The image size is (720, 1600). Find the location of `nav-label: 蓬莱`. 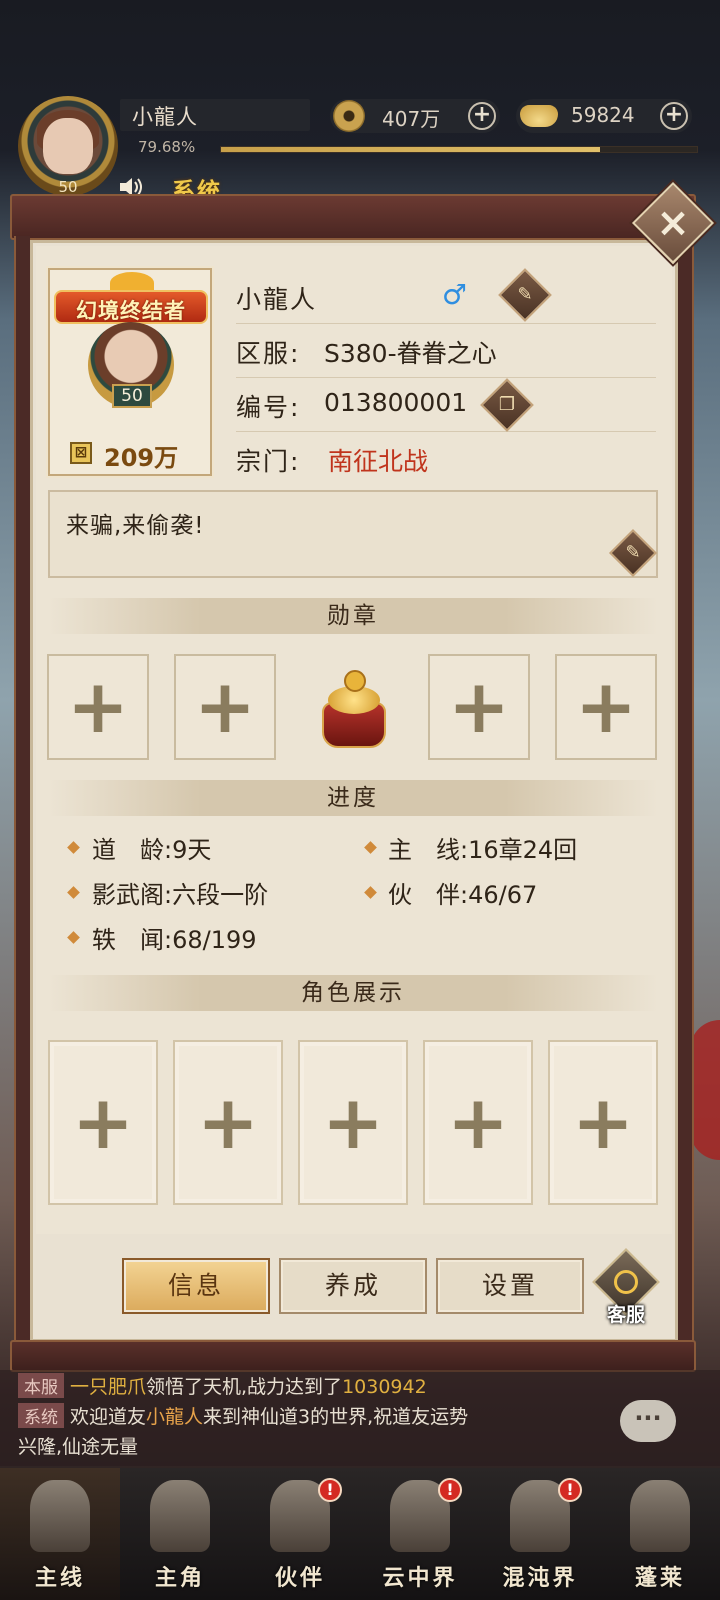

nav-label: 蓬莱 is located at coordinates (659, 1578).